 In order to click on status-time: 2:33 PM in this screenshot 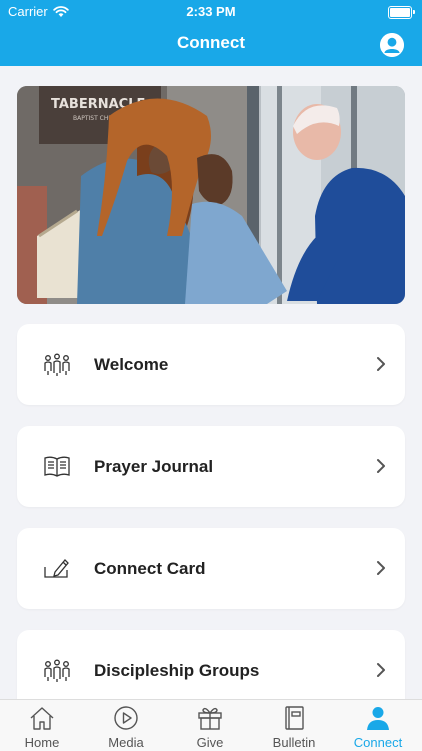, I will do `click(211, 11)`.